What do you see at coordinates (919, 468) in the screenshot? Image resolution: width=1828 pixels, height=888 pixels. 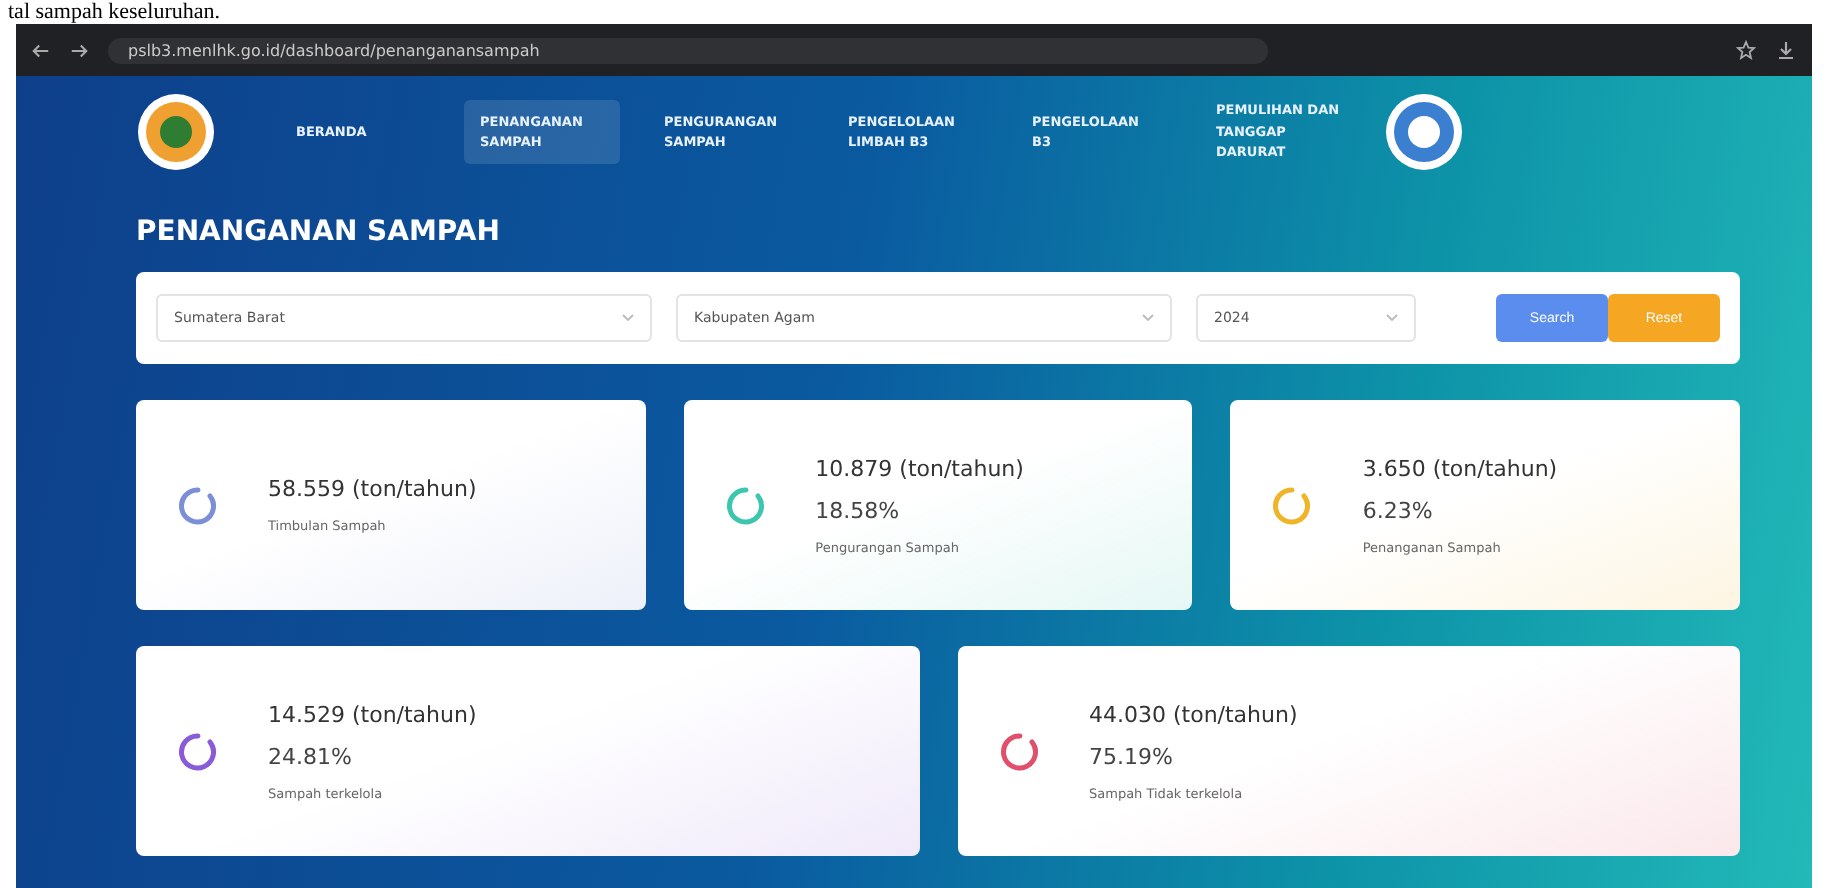 I see `stat-amount: 10.879 (ton/tahun)` at bounding box center [919, 468].